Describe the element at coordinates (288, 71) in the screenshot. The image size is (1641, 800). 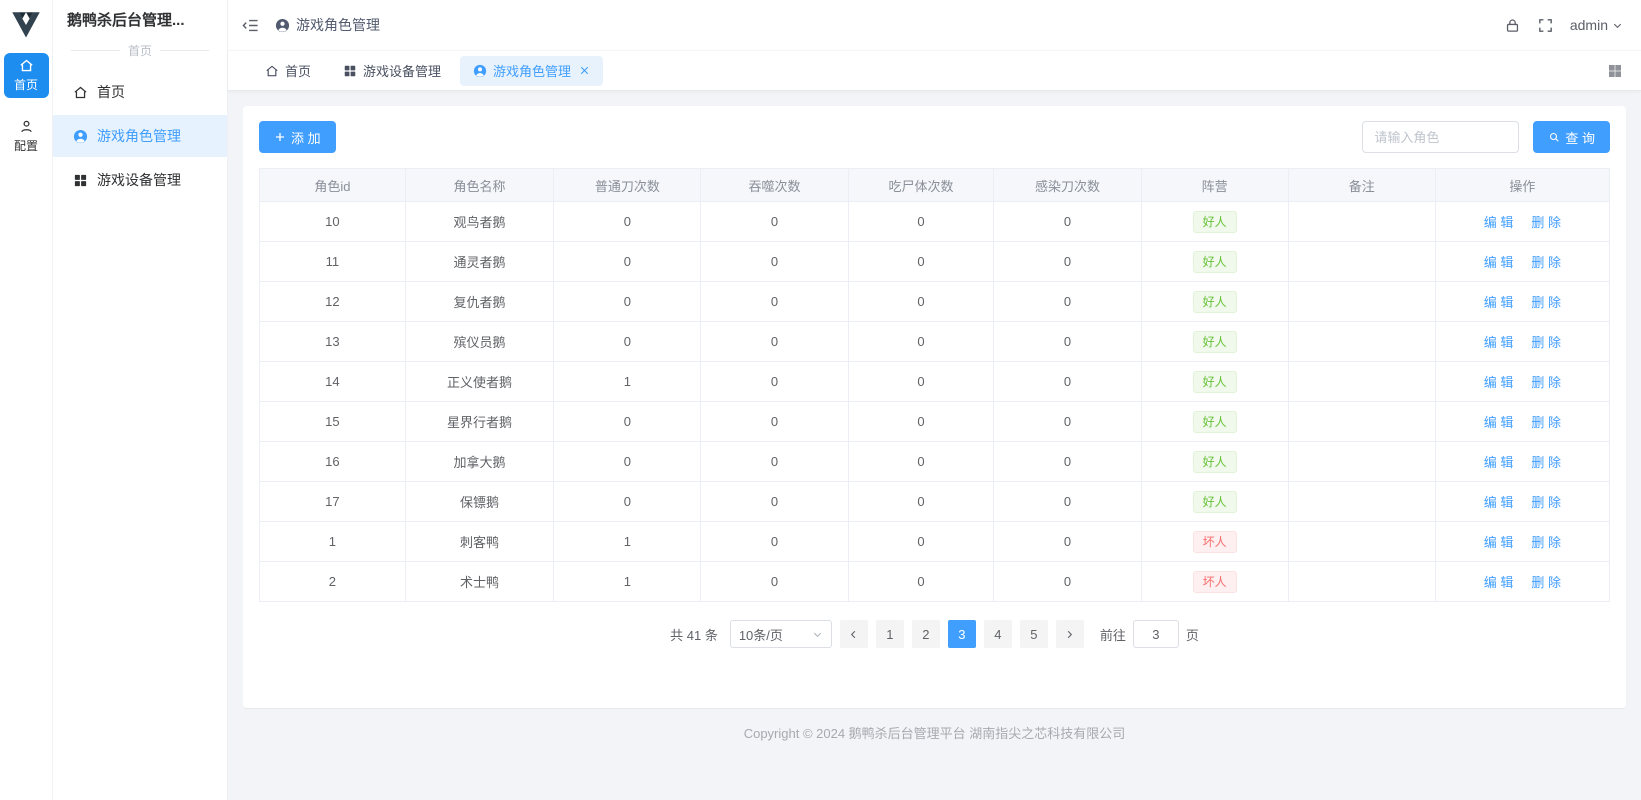
I see `tab-home: 首页` at that location.